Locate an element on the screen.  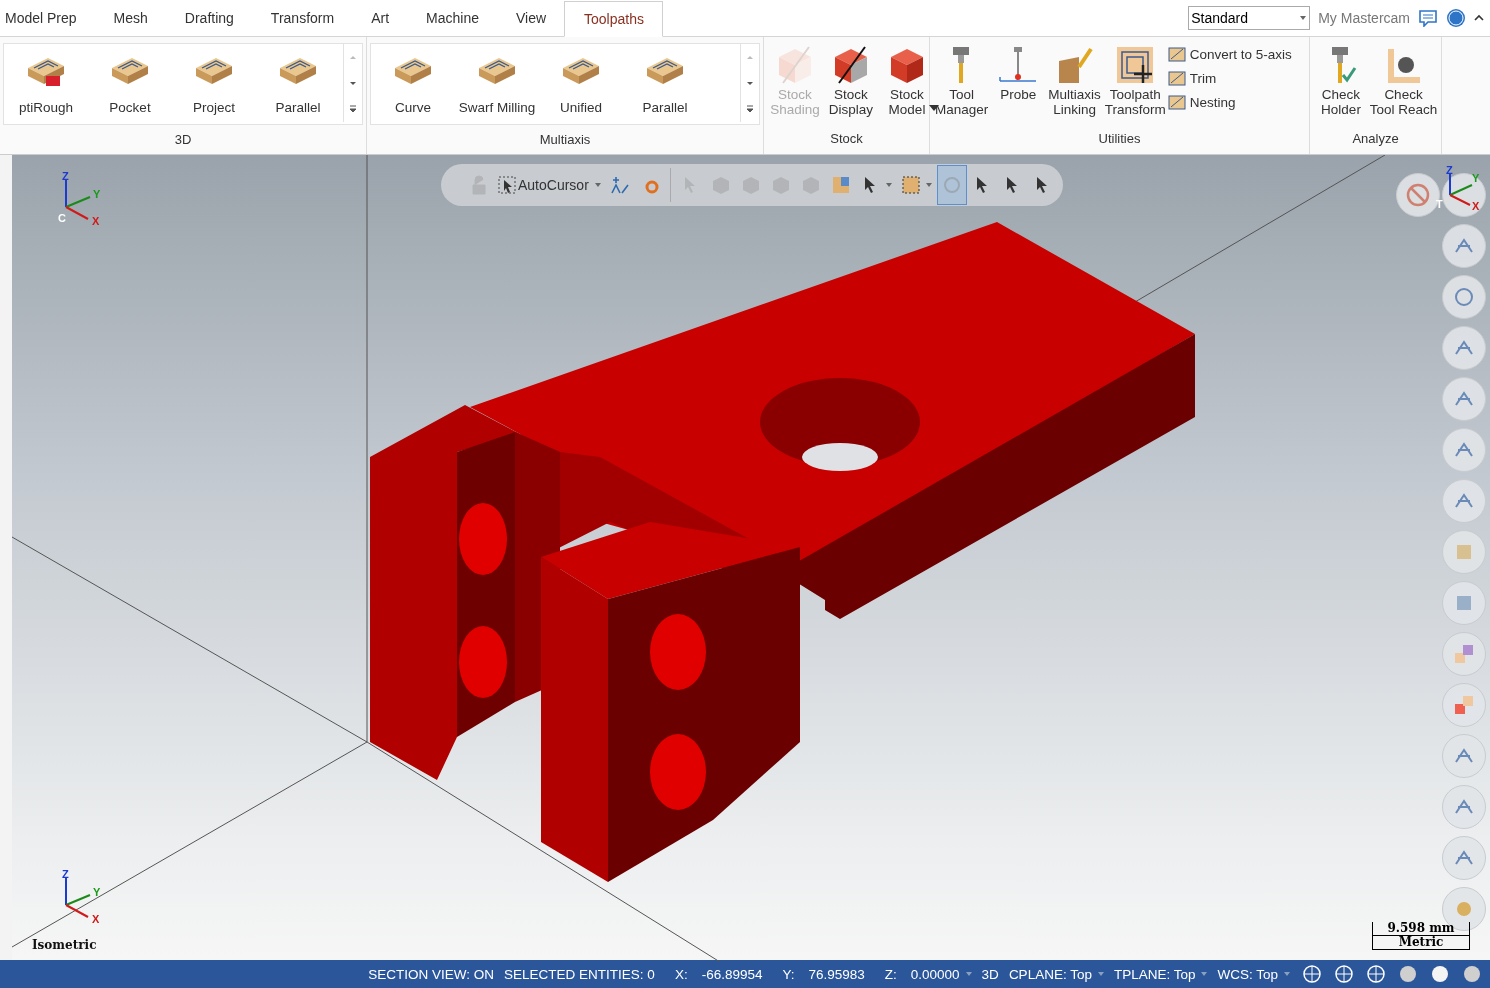
ribbon-button: Stock Model is located at coordinates (907, 80).